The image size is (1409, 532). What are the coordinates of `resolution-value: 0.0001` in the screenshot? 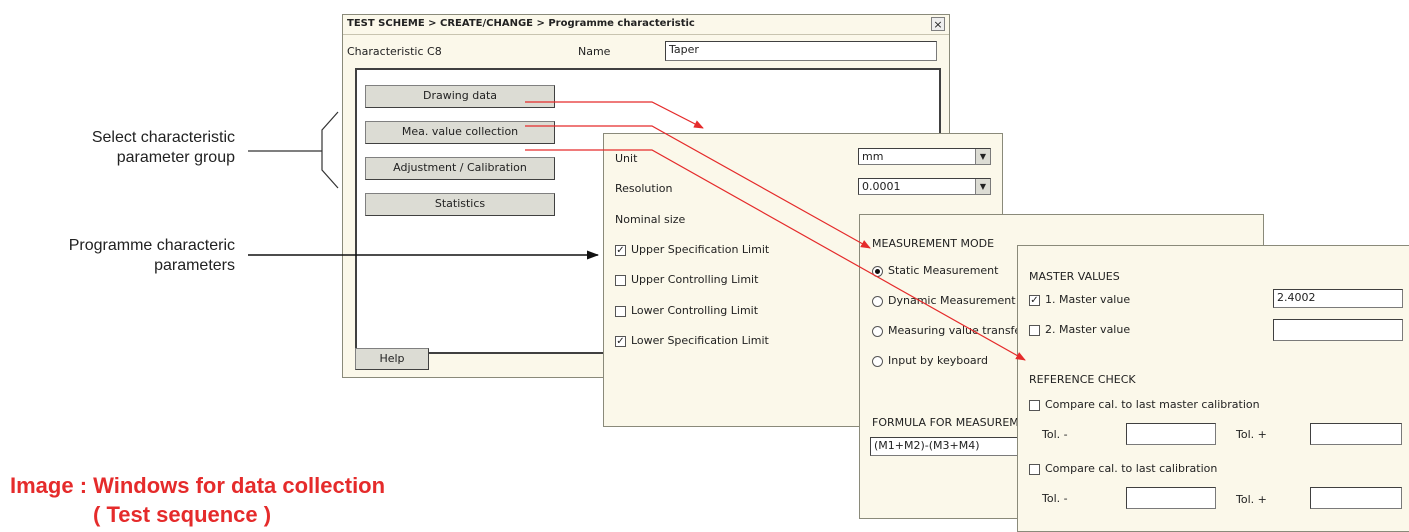 It's located at (881, 186).